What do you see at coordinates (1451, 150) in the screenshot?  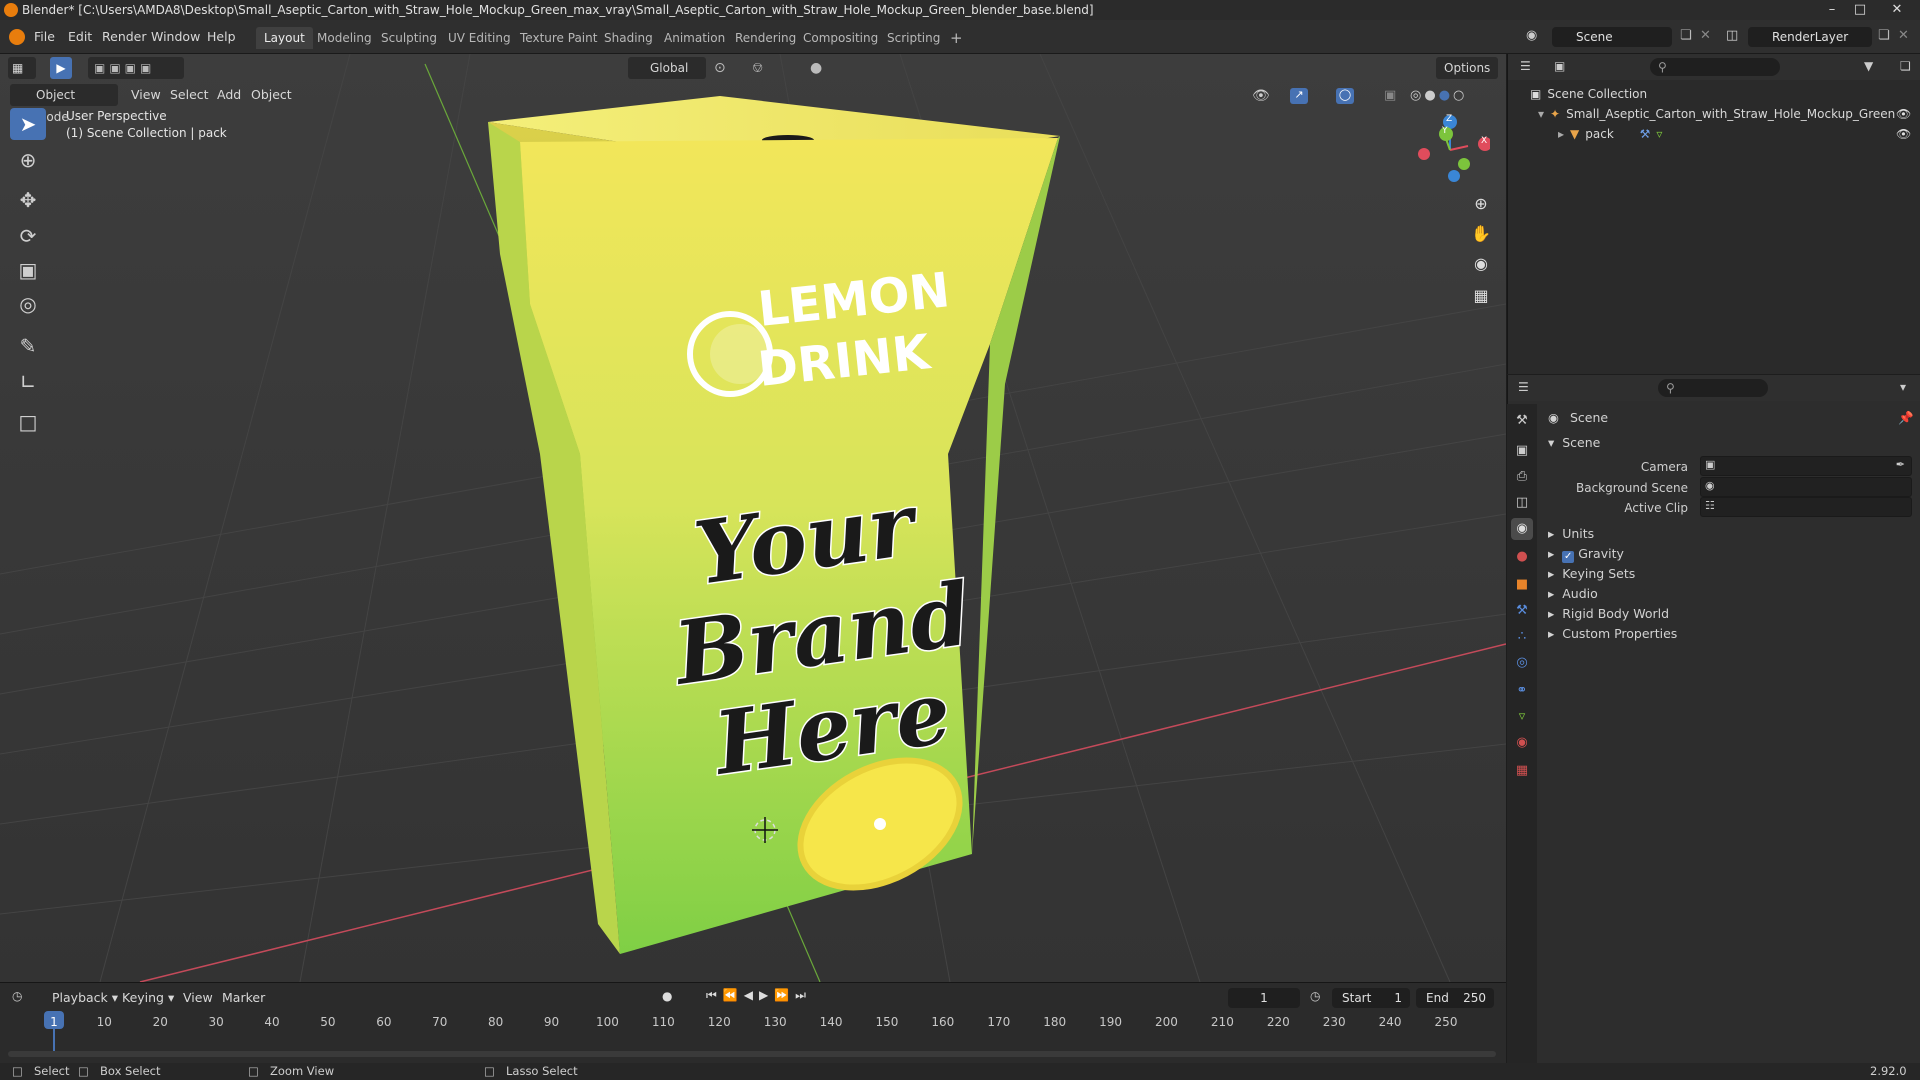 I see `navigation-gizmo: Z X Y` at bounding box center [1451, 150].